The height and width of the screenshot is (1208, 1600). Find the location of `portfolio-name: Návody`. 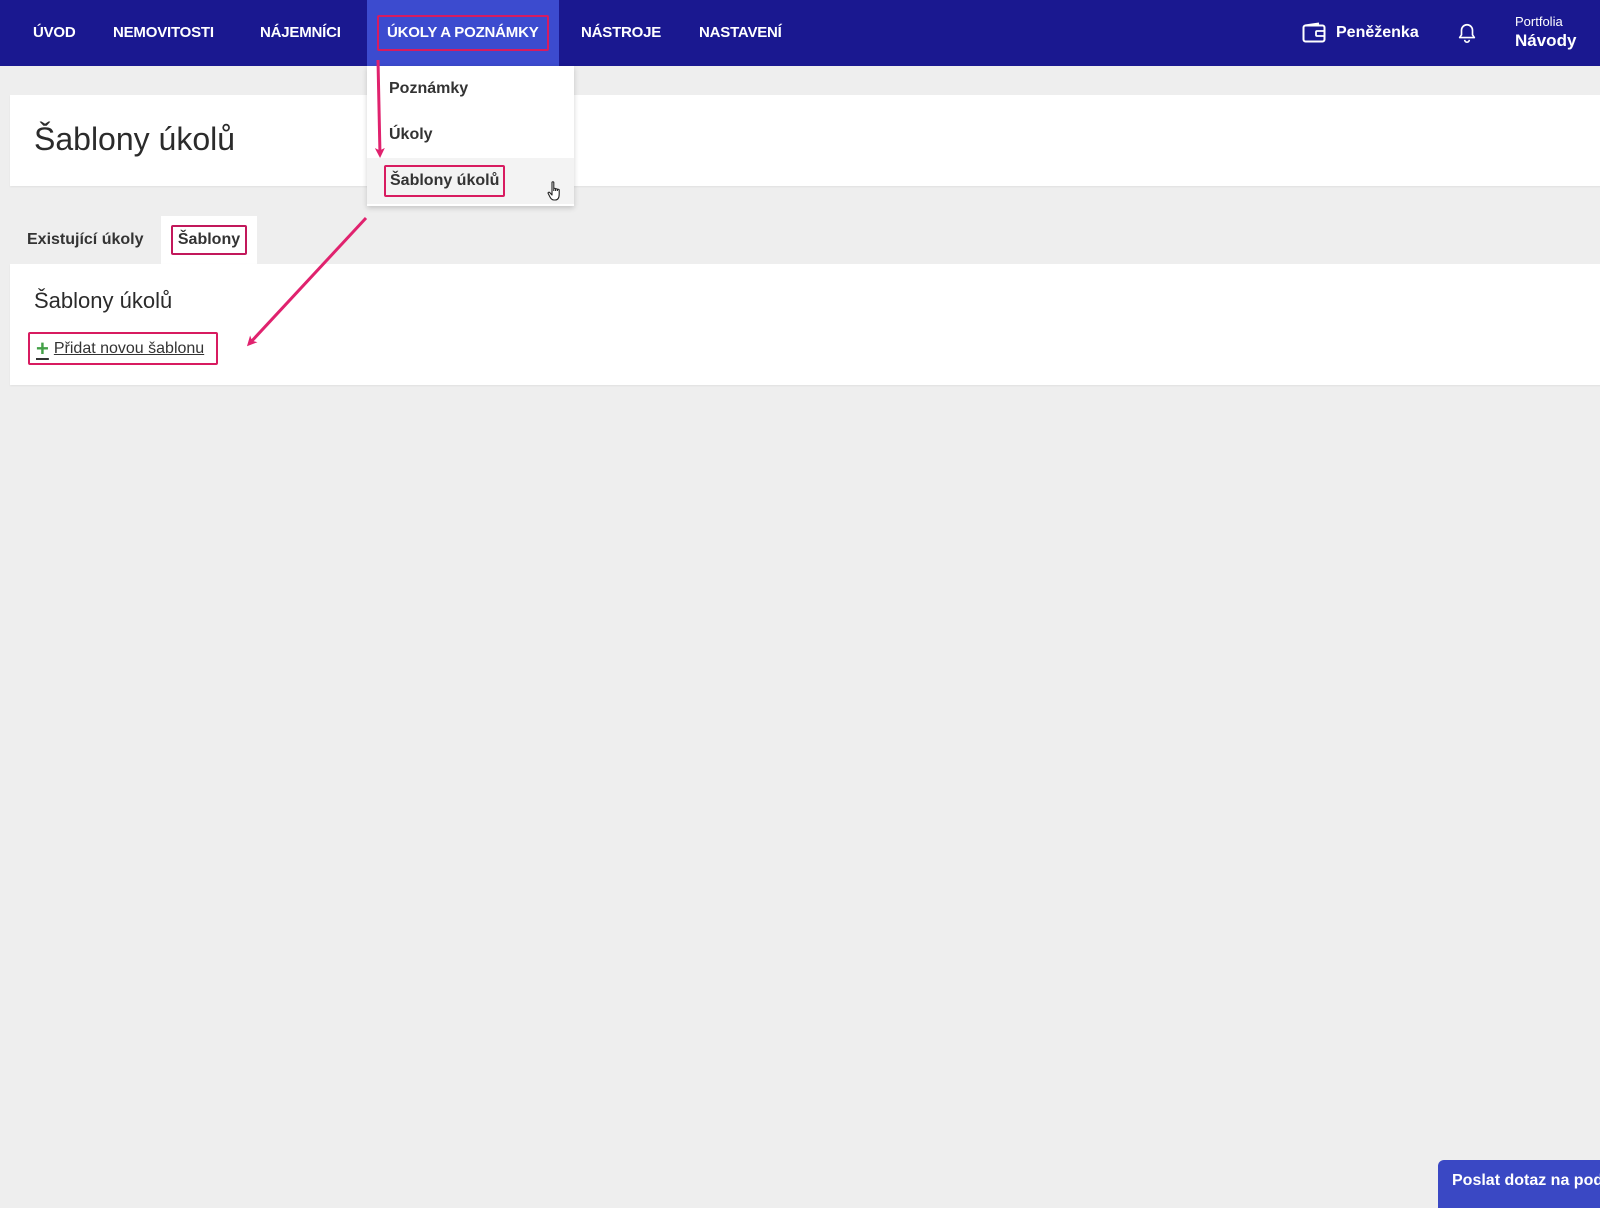

portfolio-name: Návody is located at coordinates (1546, 40).